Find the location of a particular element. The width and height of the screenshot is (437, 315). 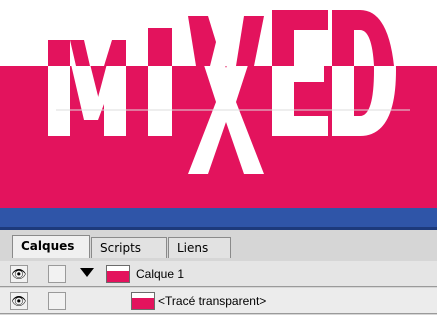

layer-name: Calque 1 is located at coordinates (160, 274).